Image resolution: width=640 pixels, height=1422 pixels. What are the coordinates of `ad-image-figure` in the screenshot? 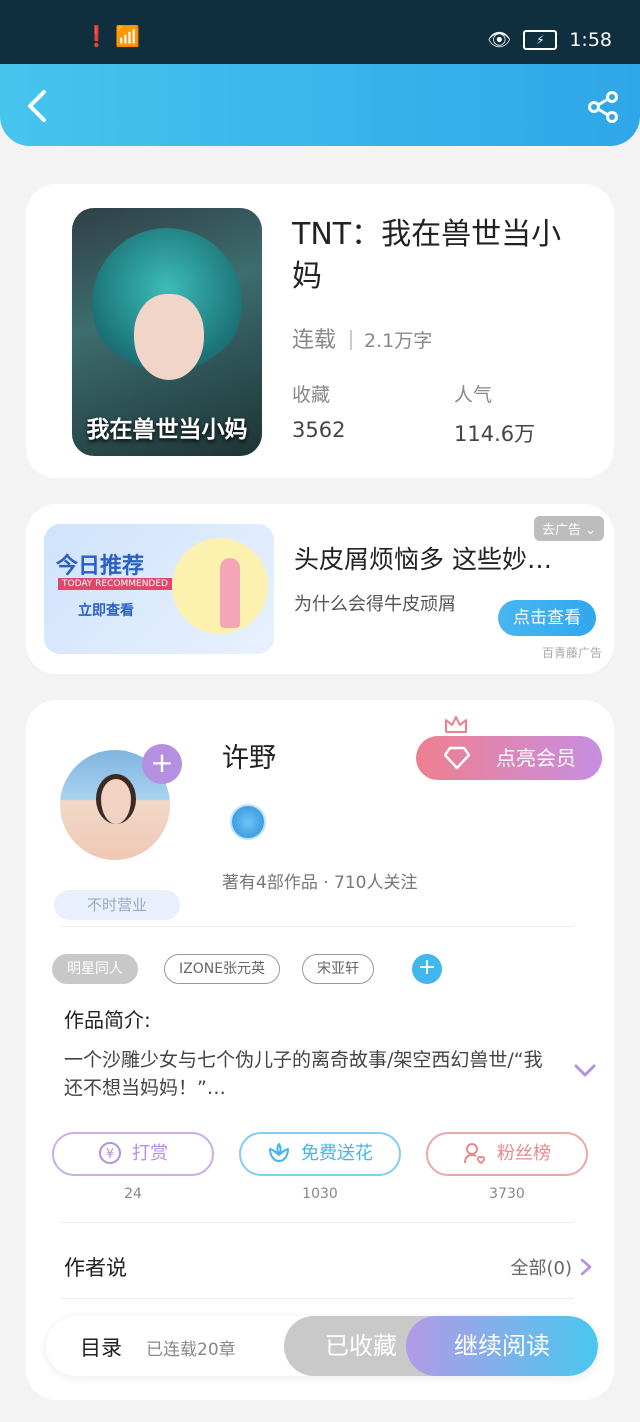 It's located at (230, 593).